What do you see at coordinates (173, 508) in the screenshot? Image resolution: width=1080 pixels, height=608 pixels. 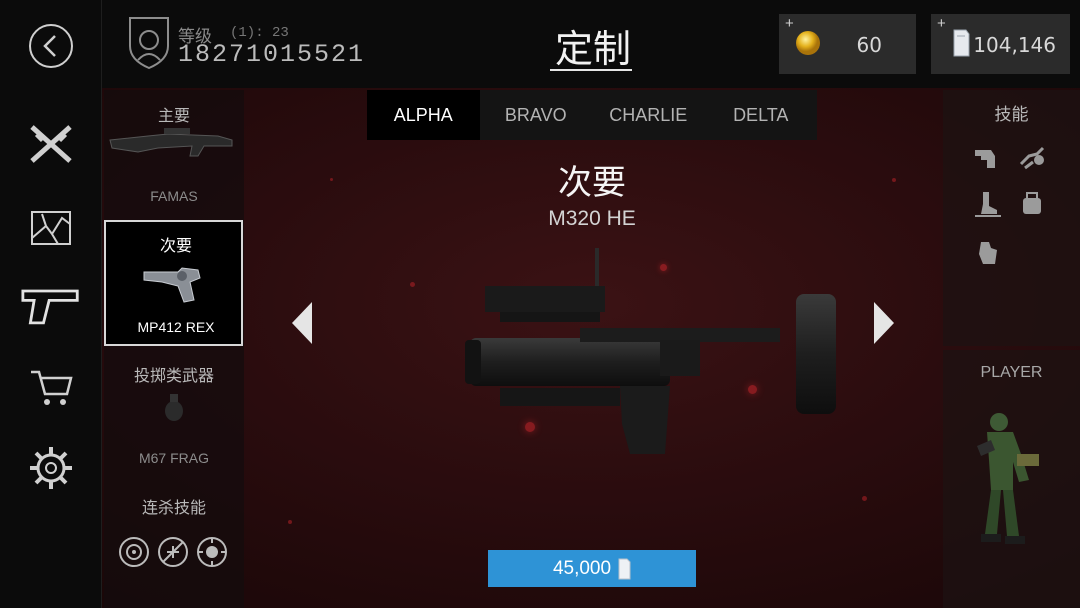 I see `slot-killstreak-title: 连杀技能` at bounding box center [173, 508].